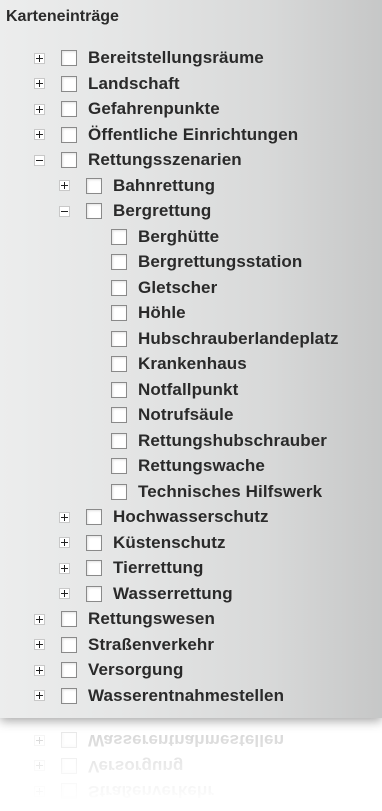 The image size is (382, 811). I want to click on tree-item: Wasserentnahmestellen, so click(159, 696).